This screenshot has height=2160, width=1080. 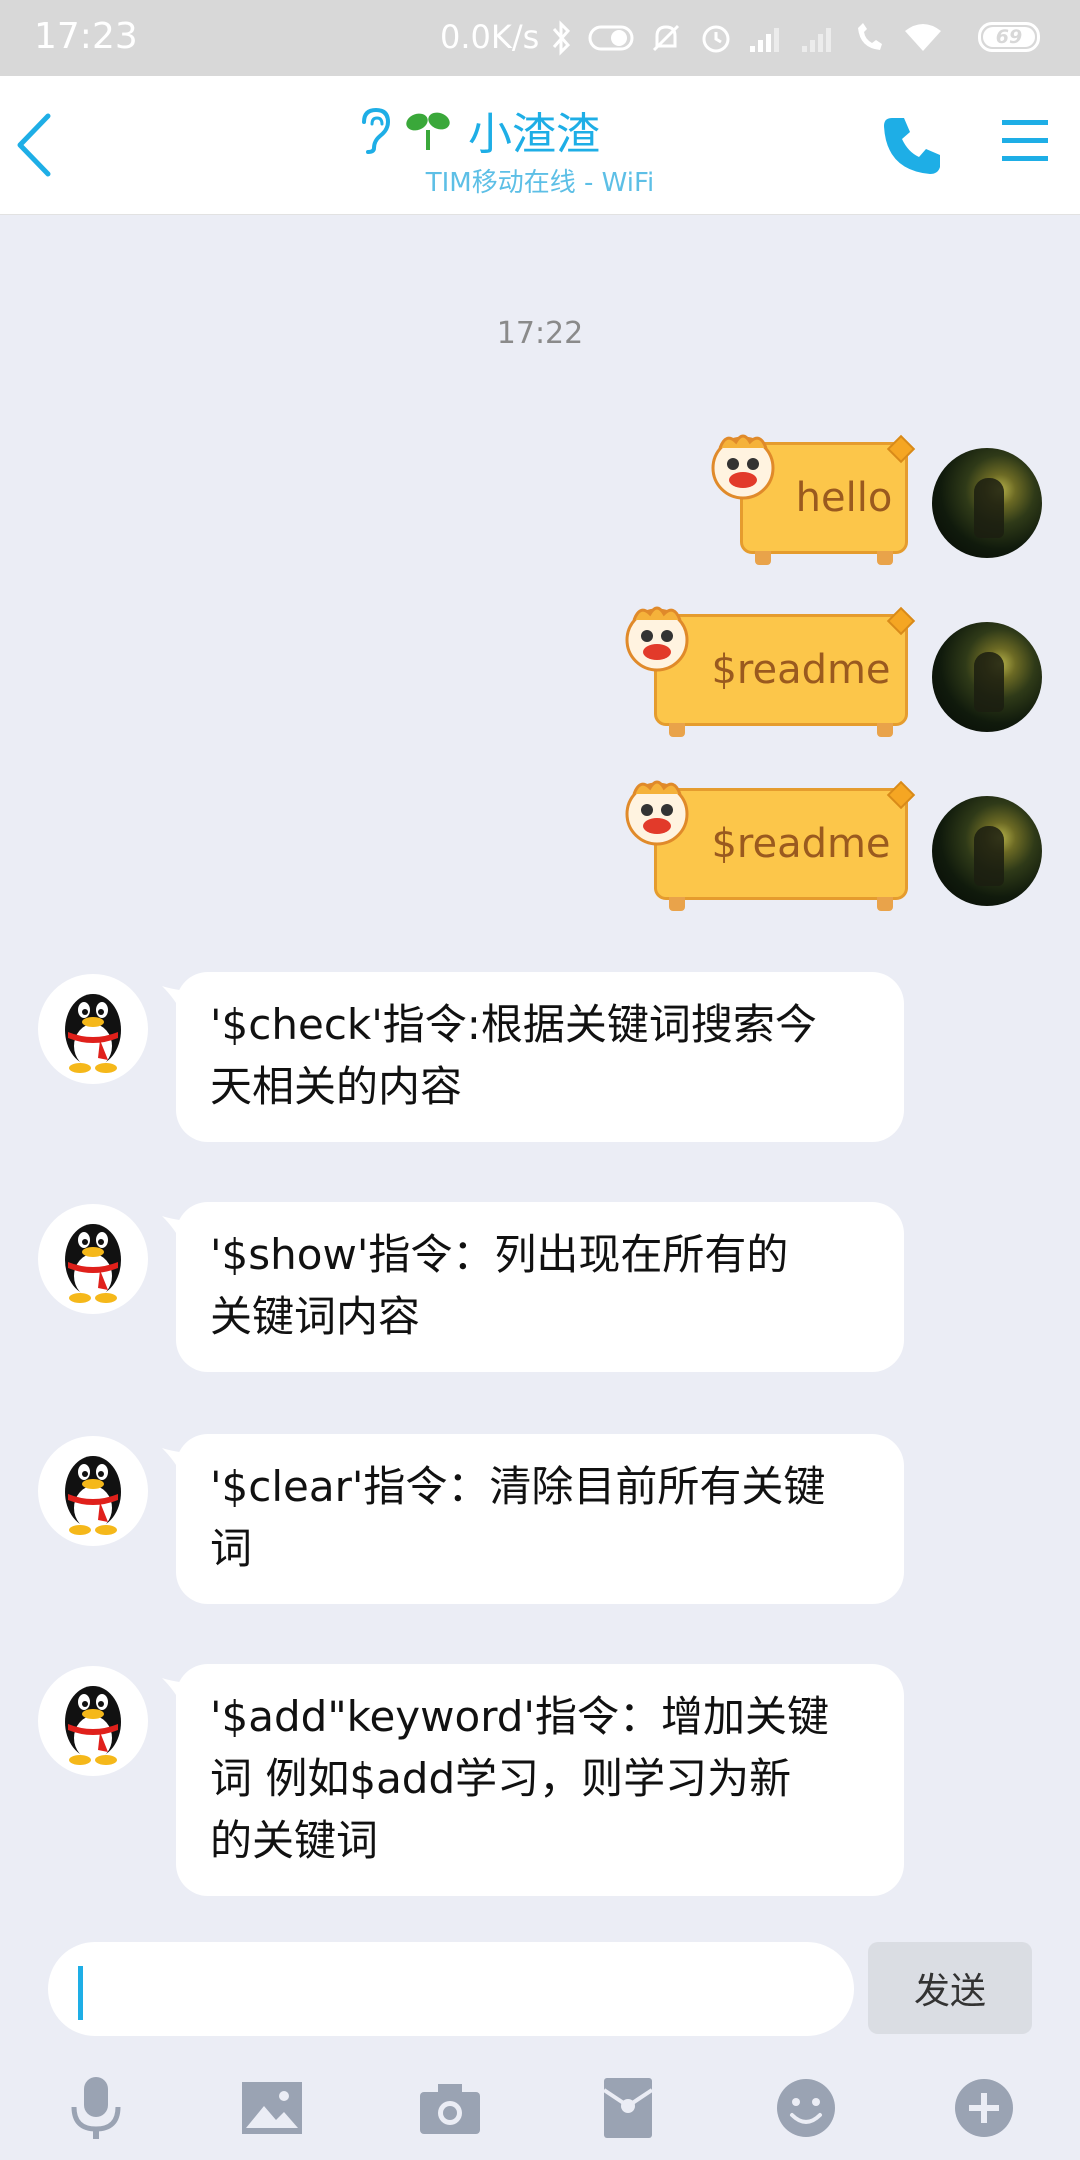 What do you see at coordinates (294, 1840) in the screenshot?
I see `message-line: 的关键词` at bounding box center [294, 1840].